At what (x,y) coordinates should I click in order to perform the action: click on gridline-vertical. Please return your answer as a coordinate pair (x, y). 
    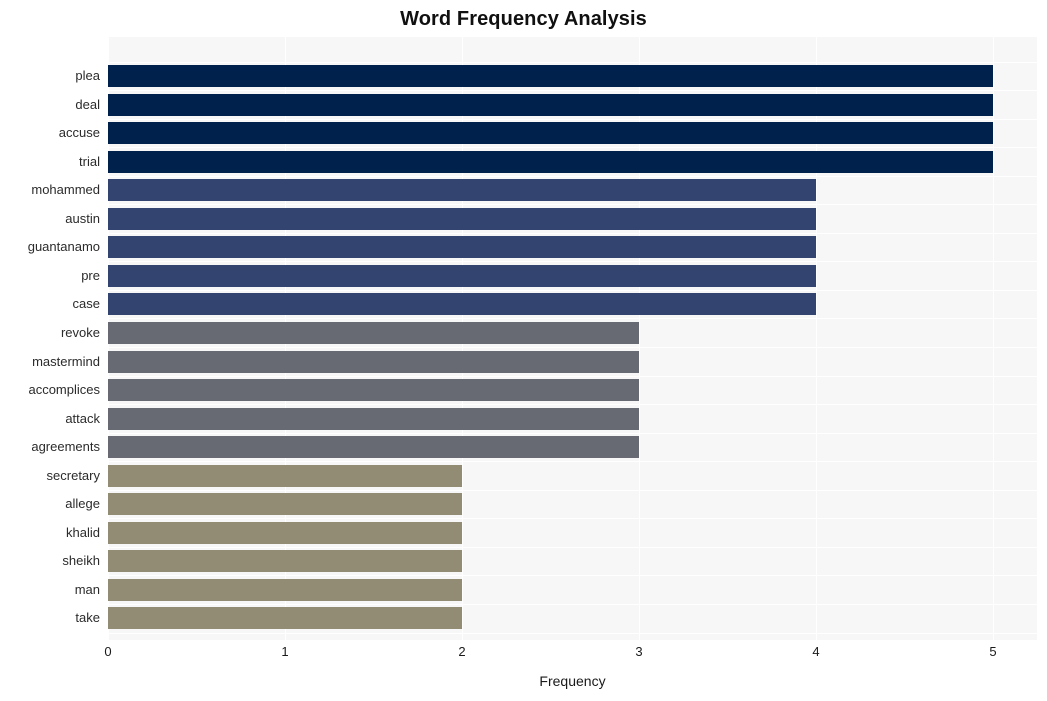
    Looking at the image, I should click on (993, 338).